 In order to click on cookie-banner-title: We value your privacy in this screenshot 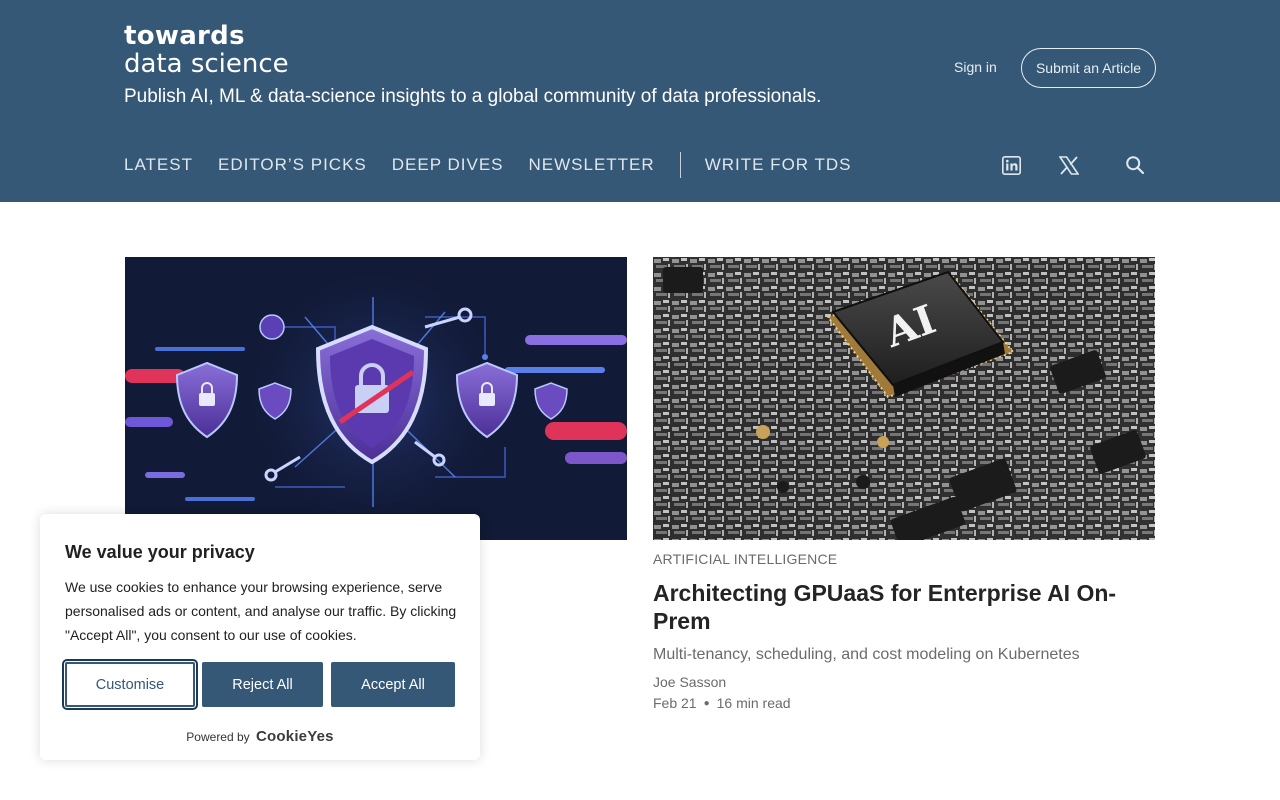, I will do `click(160, 552)`.